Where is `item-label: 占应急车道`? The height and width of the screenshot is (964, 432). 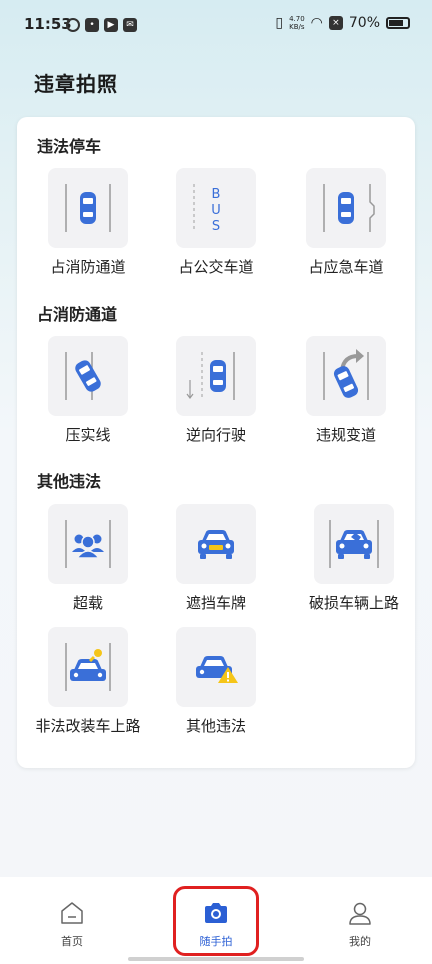 item-label: 占应急车道 is located at coordinates (346, 267).